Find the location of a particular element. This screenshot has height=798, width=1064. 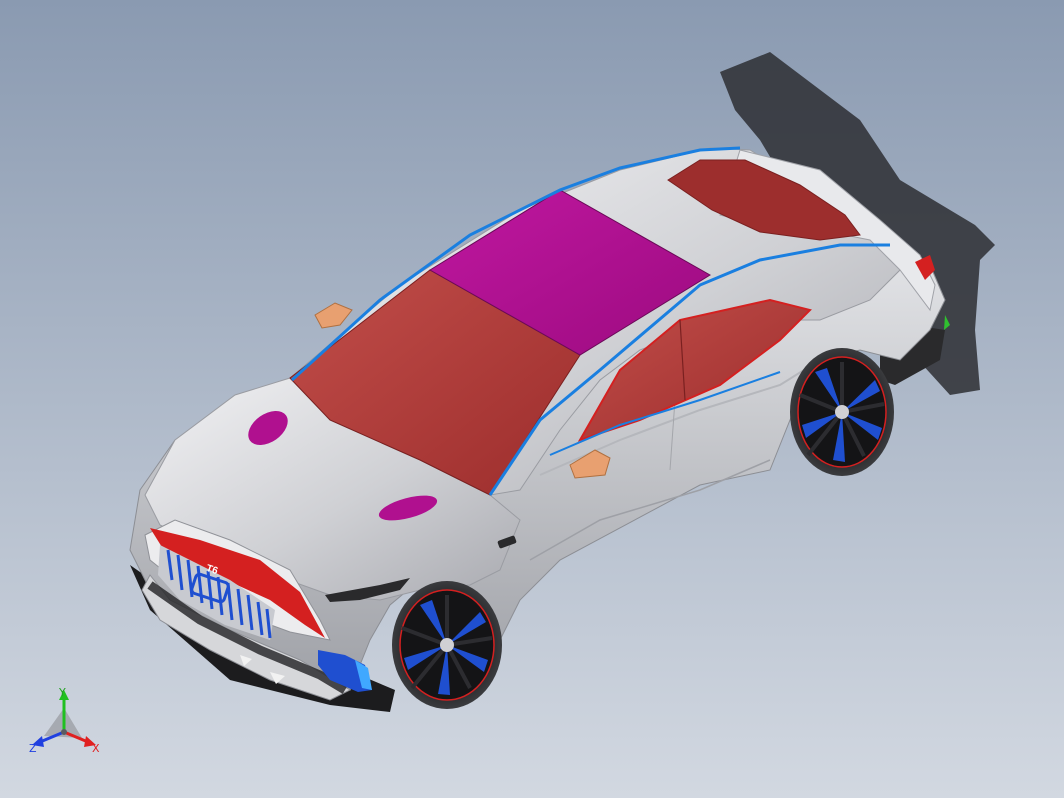

rear-wheel is located at coordinates (842, 412).